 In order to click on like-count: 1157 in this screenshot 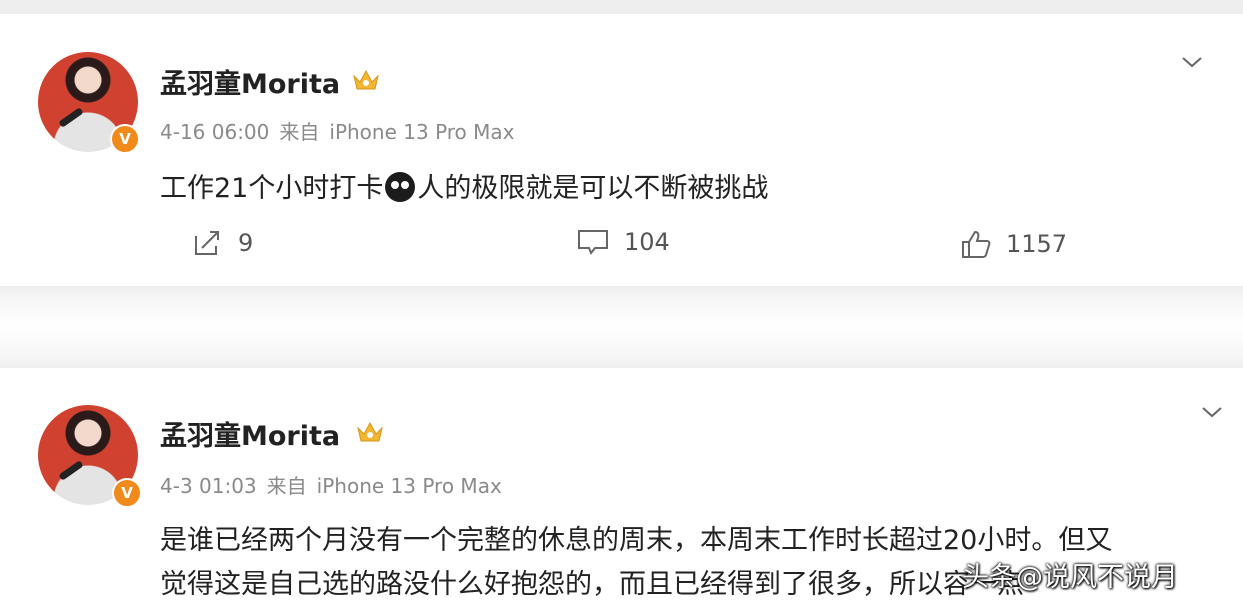, I will do `click(1037, 244)`.